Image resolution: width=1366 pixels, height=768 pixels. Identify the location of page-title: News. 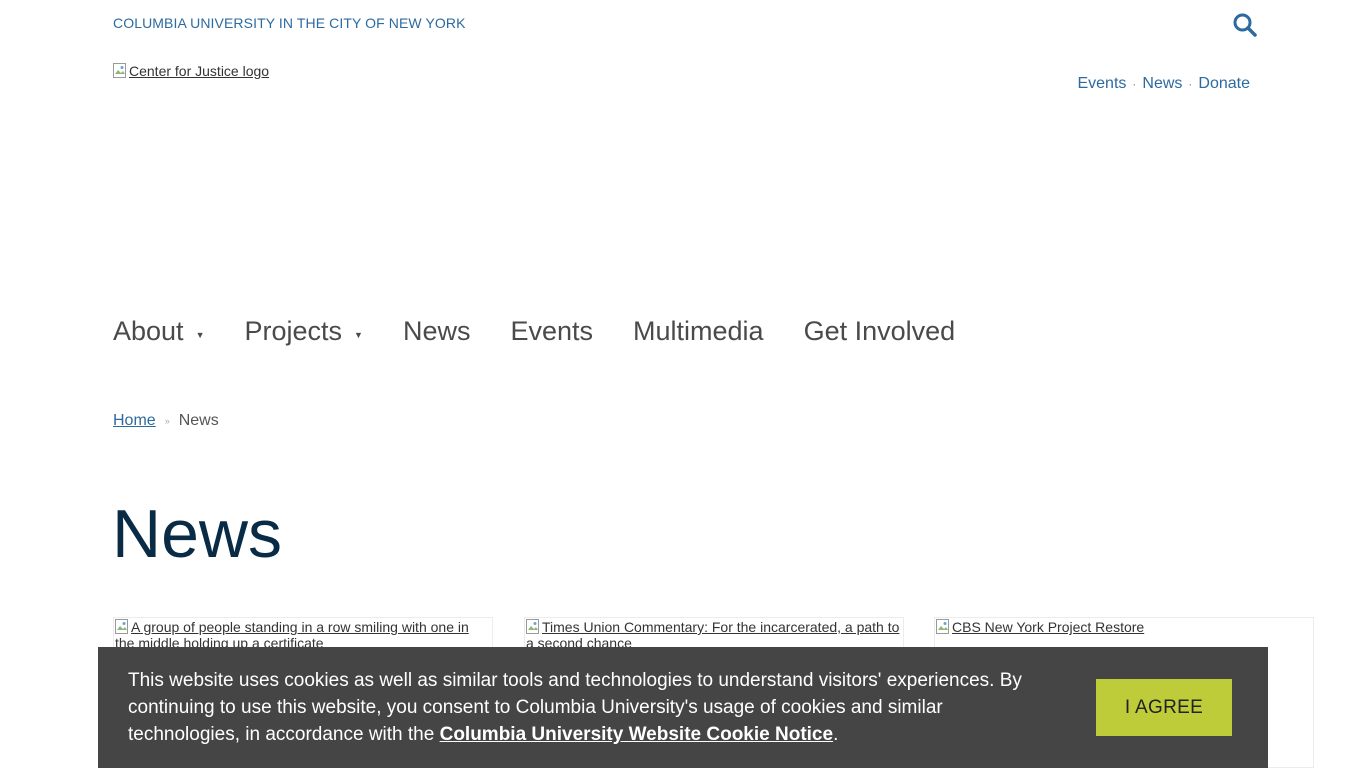
(197, 534).